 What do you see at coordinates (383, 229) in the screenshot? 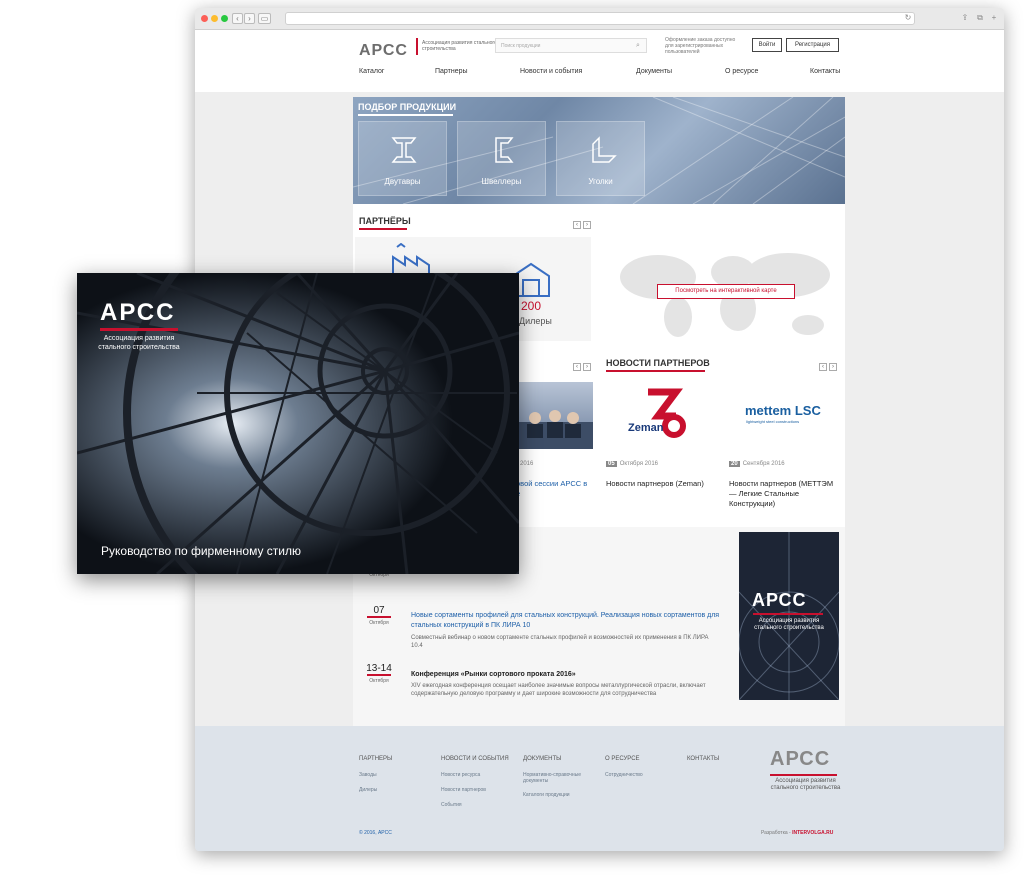
I see `partners-title-underline` at bounding box center [383, 229].